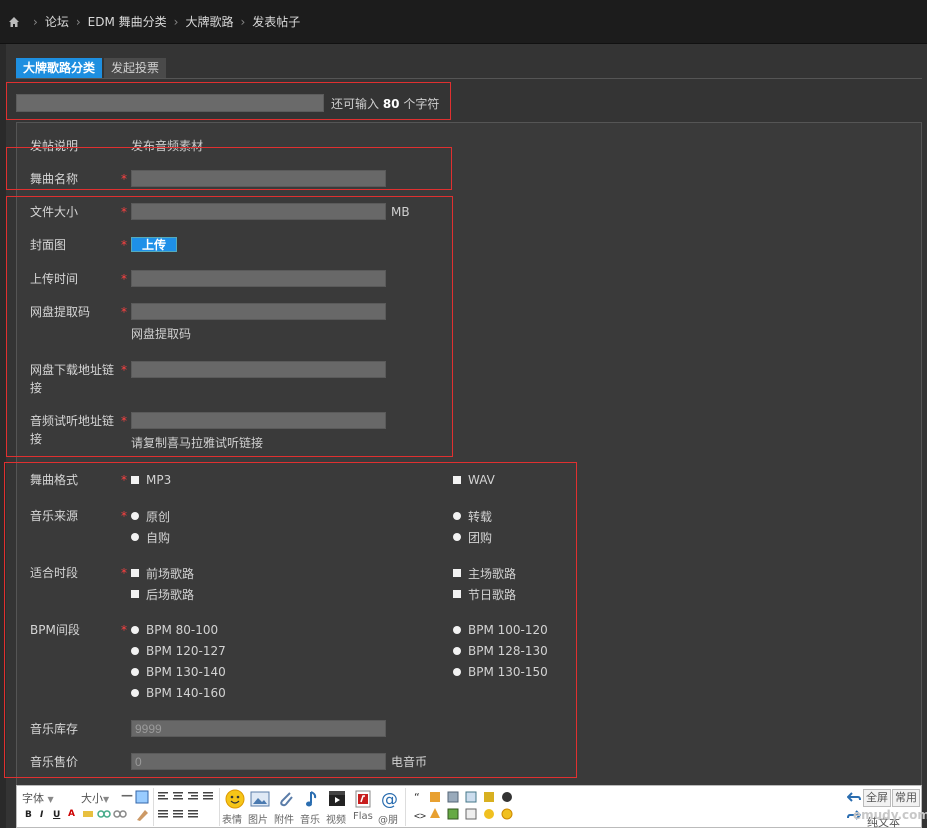 The height and width of the screenshot is (828, 927). I want to click on fullscreen-button: 全屏, so click(877, 798).